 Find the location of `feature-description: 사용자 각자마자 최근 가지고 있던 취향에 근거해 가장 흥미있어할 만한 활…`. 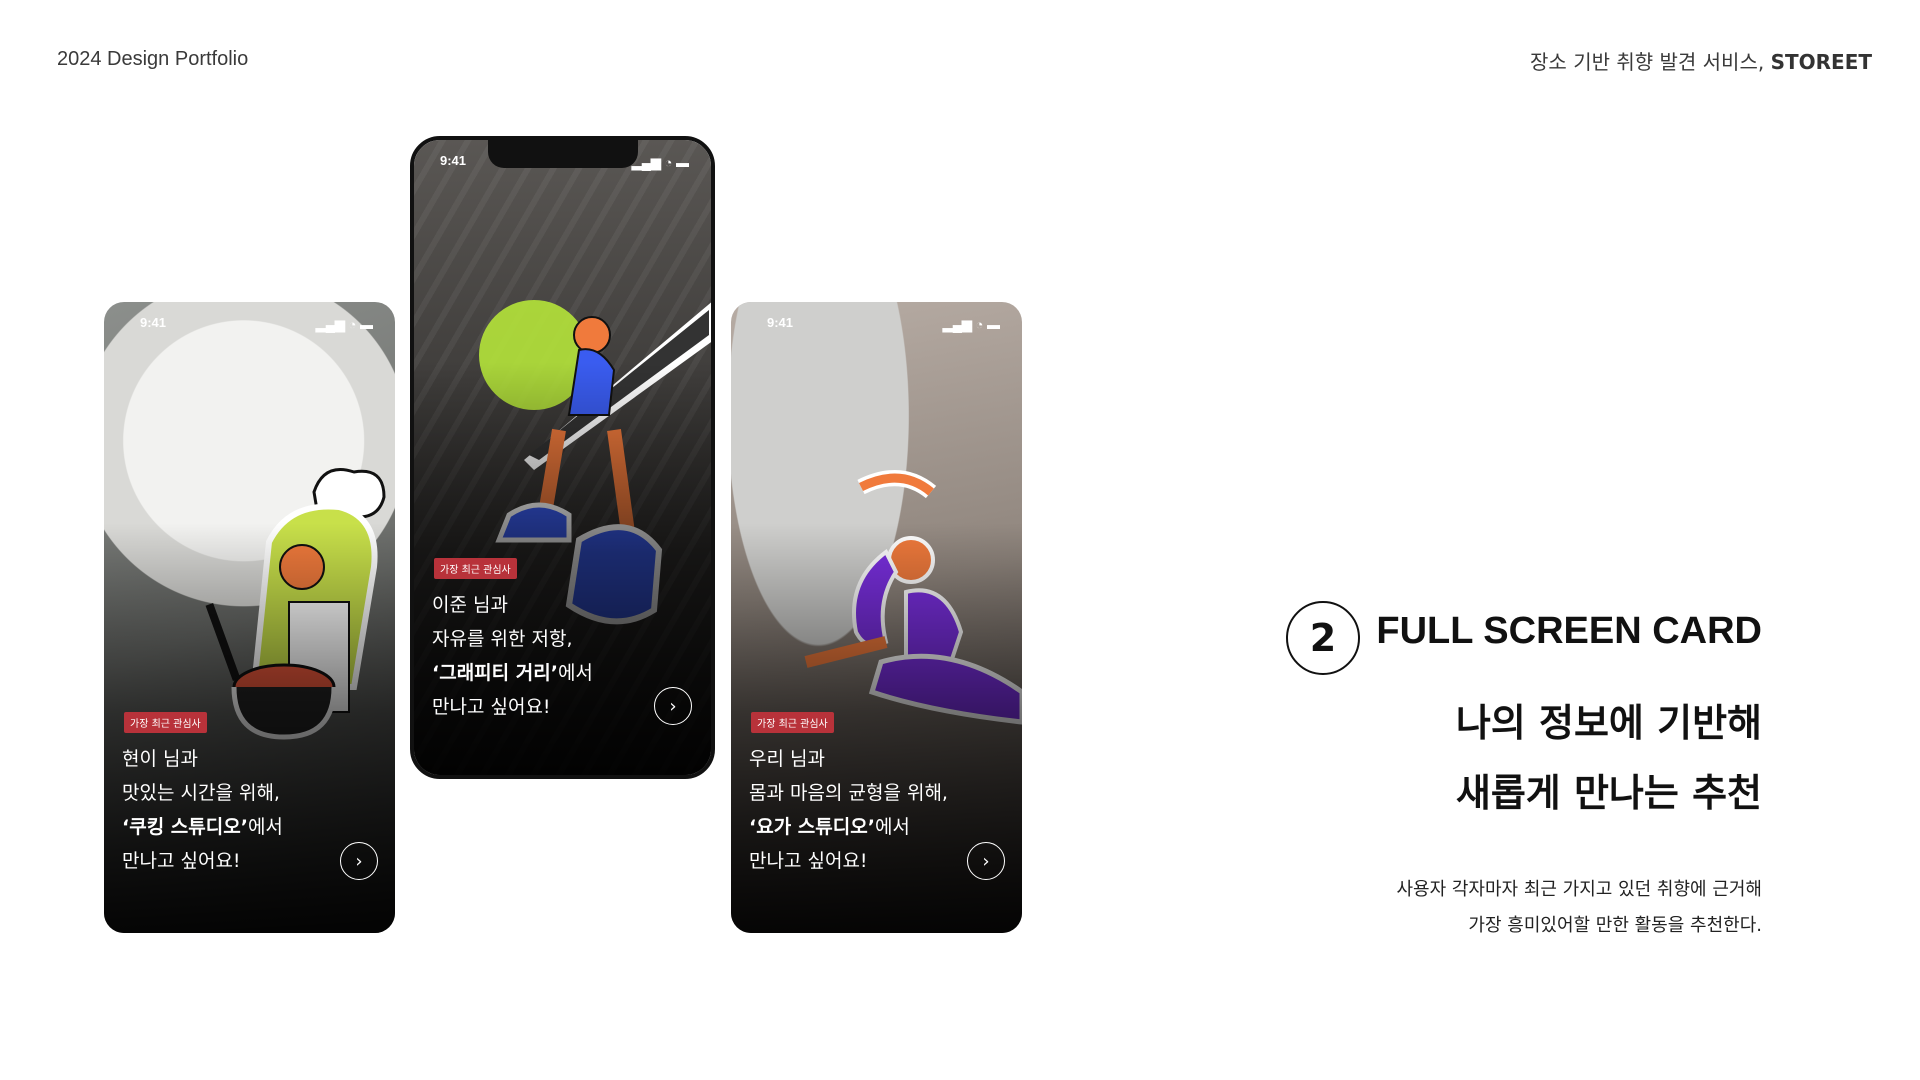

feature-description: 사용자 각자마자 최근 가지고 있던 취향에 근거해 가장 흥미있어할 만한 활… is located at coordinates (1579, 908).